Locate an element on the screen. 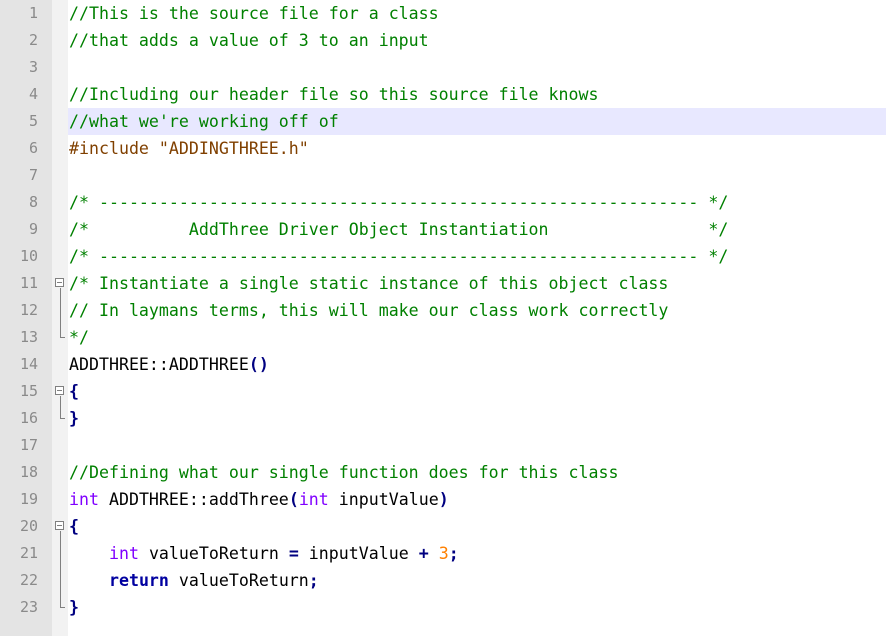 The width and height of the screenshot is (886, 636). code-text: int valueToReturn = inputValue + 3; is located at coordinates (264, 553).